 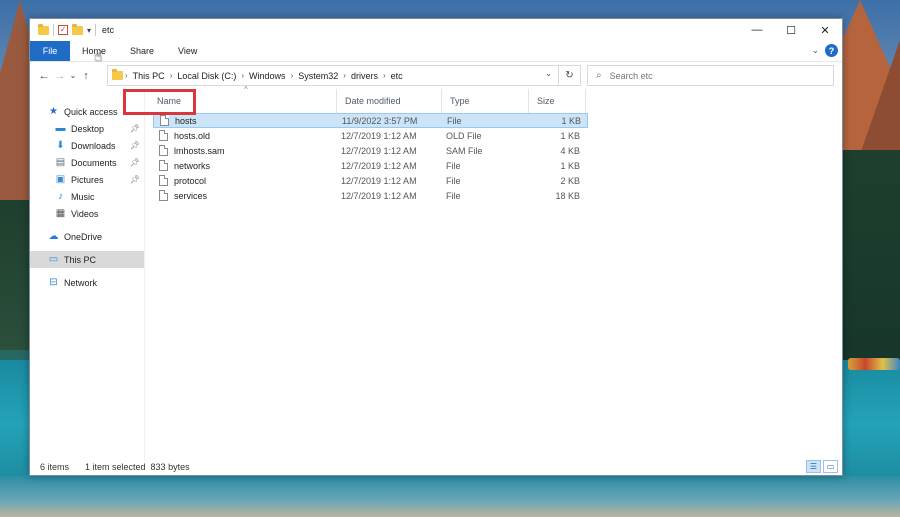 I want to click on file-size: 1 KB, so click(x=571, y=120).